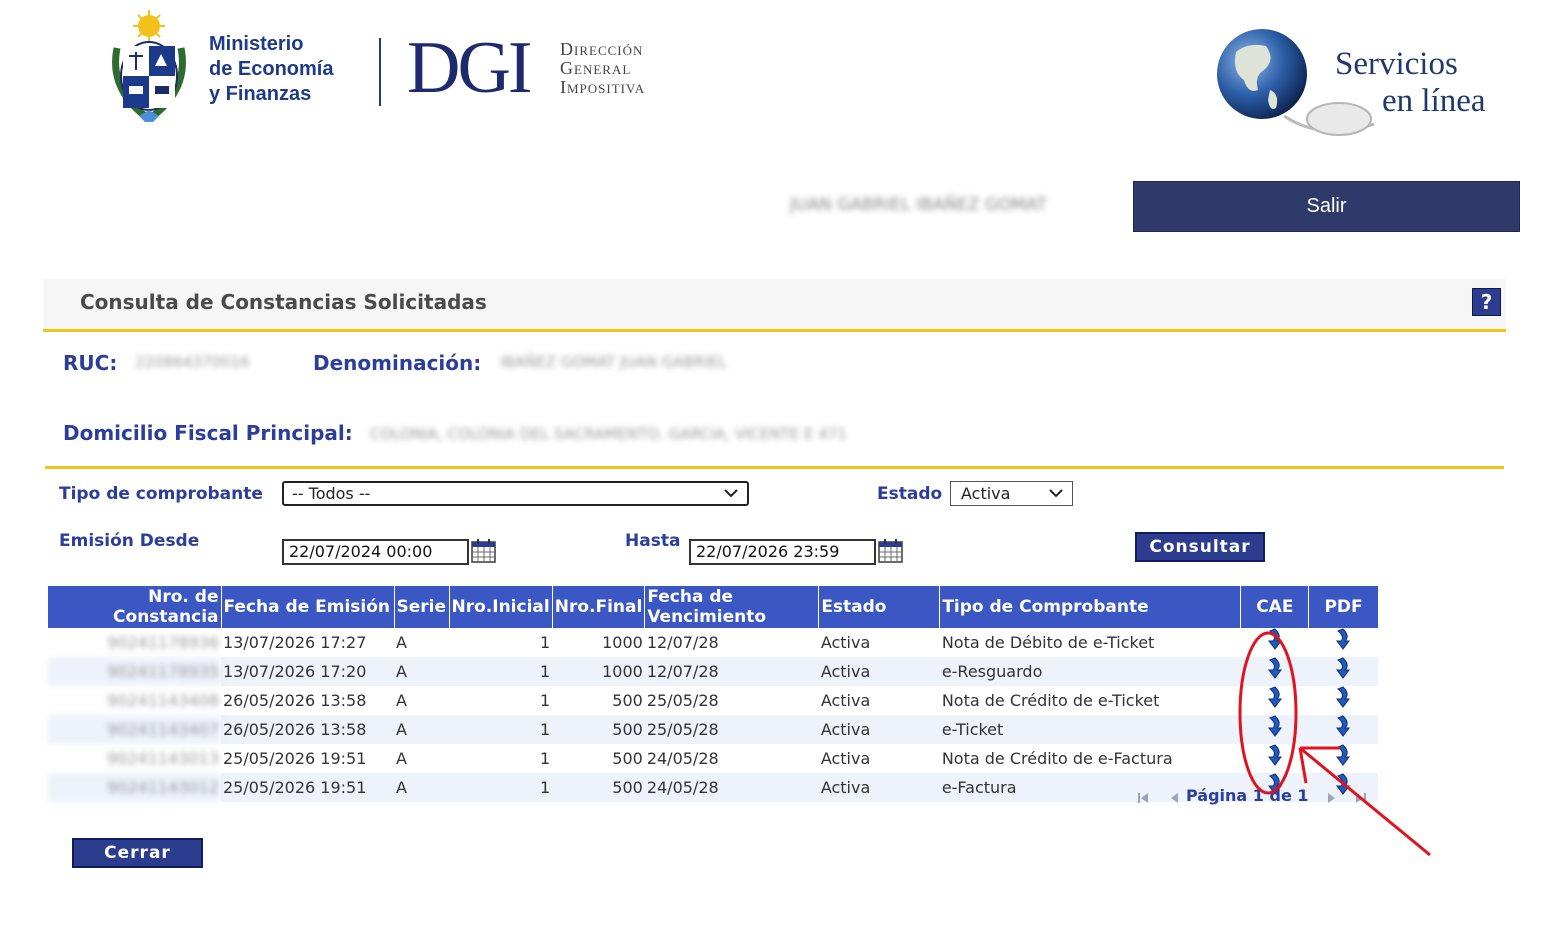 The height and width of the screenshot is (928, 1564). What do you see at coordinates (602, 49) in the screenshot?
I see `dgi-line-1: Dirección` at bounding box center [602, 49].